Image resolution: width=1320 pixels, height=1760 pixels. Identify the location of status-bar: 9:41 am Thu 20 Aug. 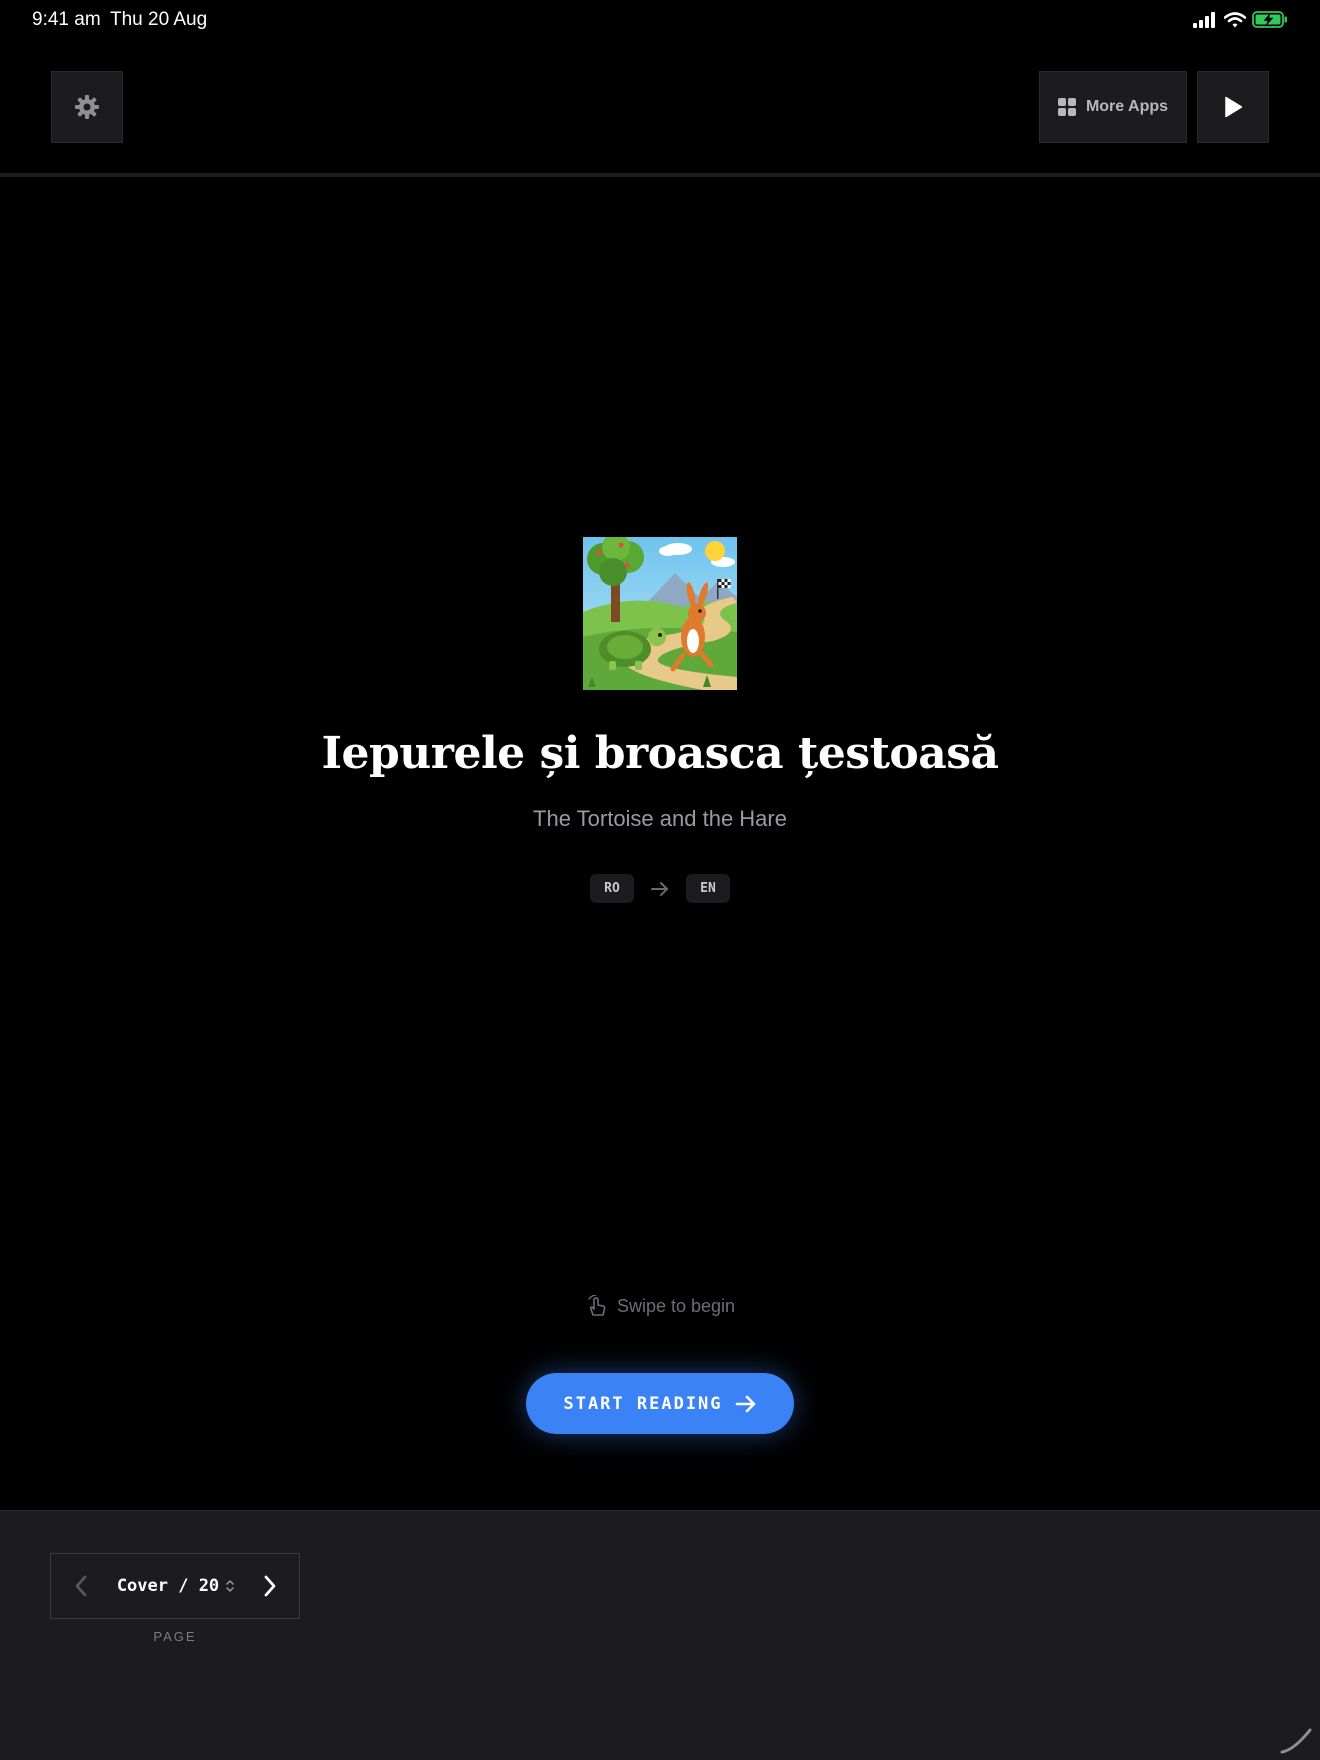
(660, 20).